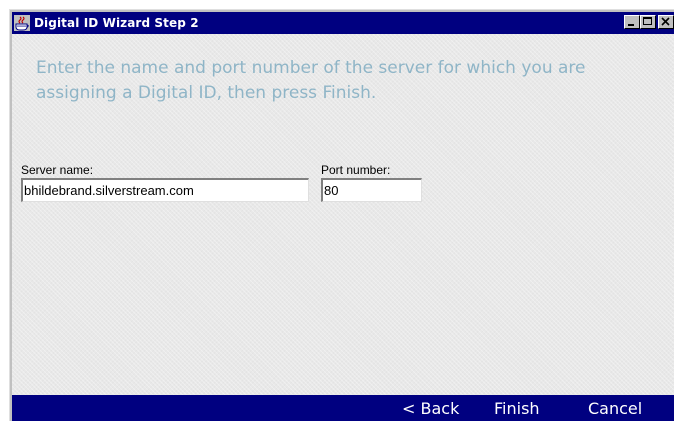  What do you see at coordinates (517, 408) in the screenshot?
I see `finish-button: Finish` at bounding box center [517, 408].